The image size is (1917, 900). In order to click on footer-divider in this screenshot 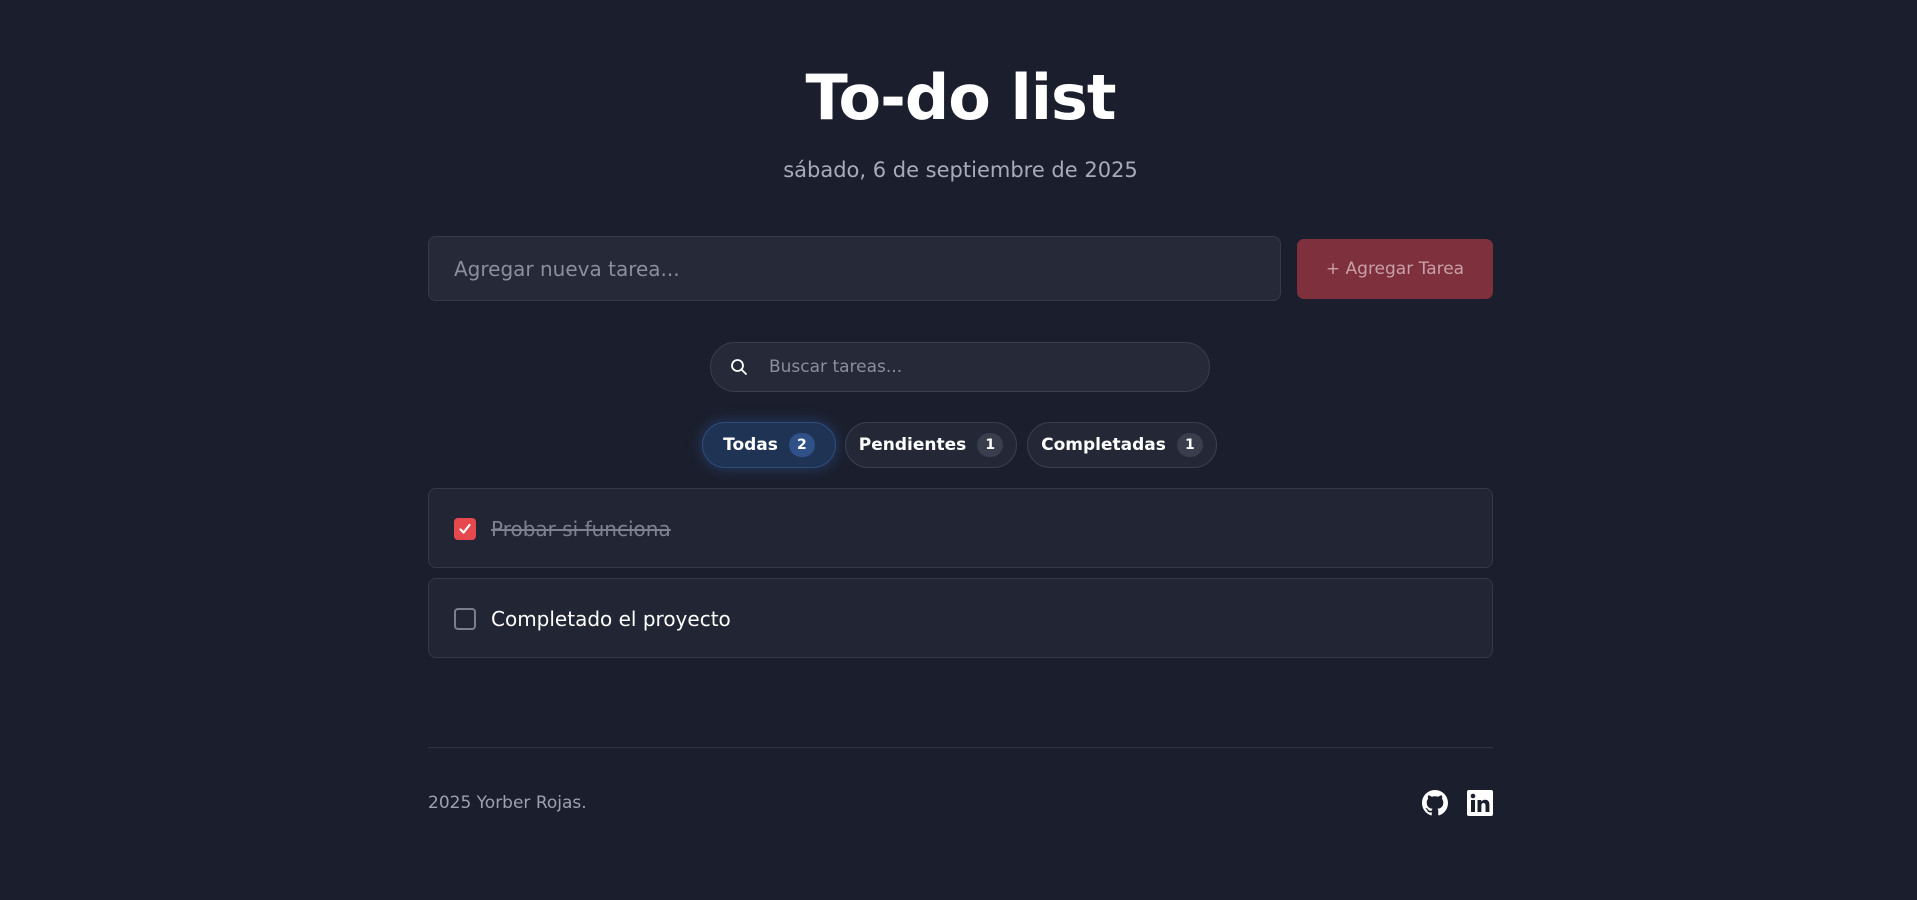, I will do `click(960, 747)`.